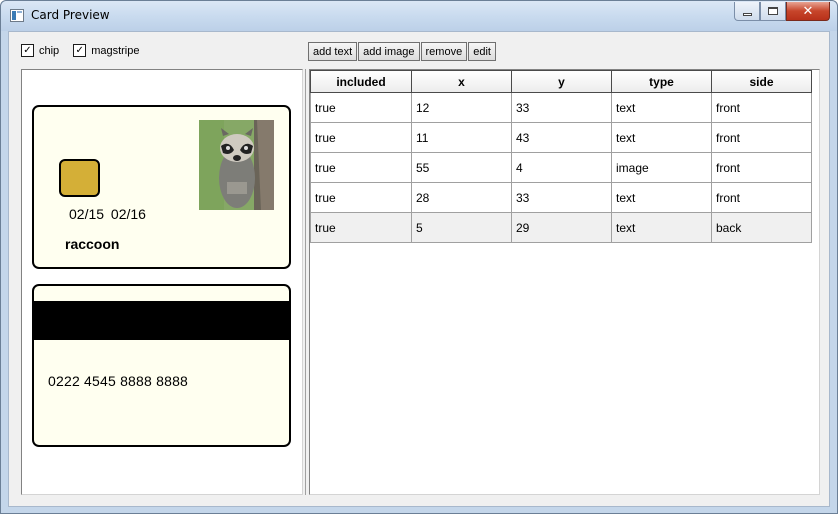 The height and width of the screenshot is (514, 838). I want to click on card-number: 0222 4545 8888 8888, so click(118, 381).